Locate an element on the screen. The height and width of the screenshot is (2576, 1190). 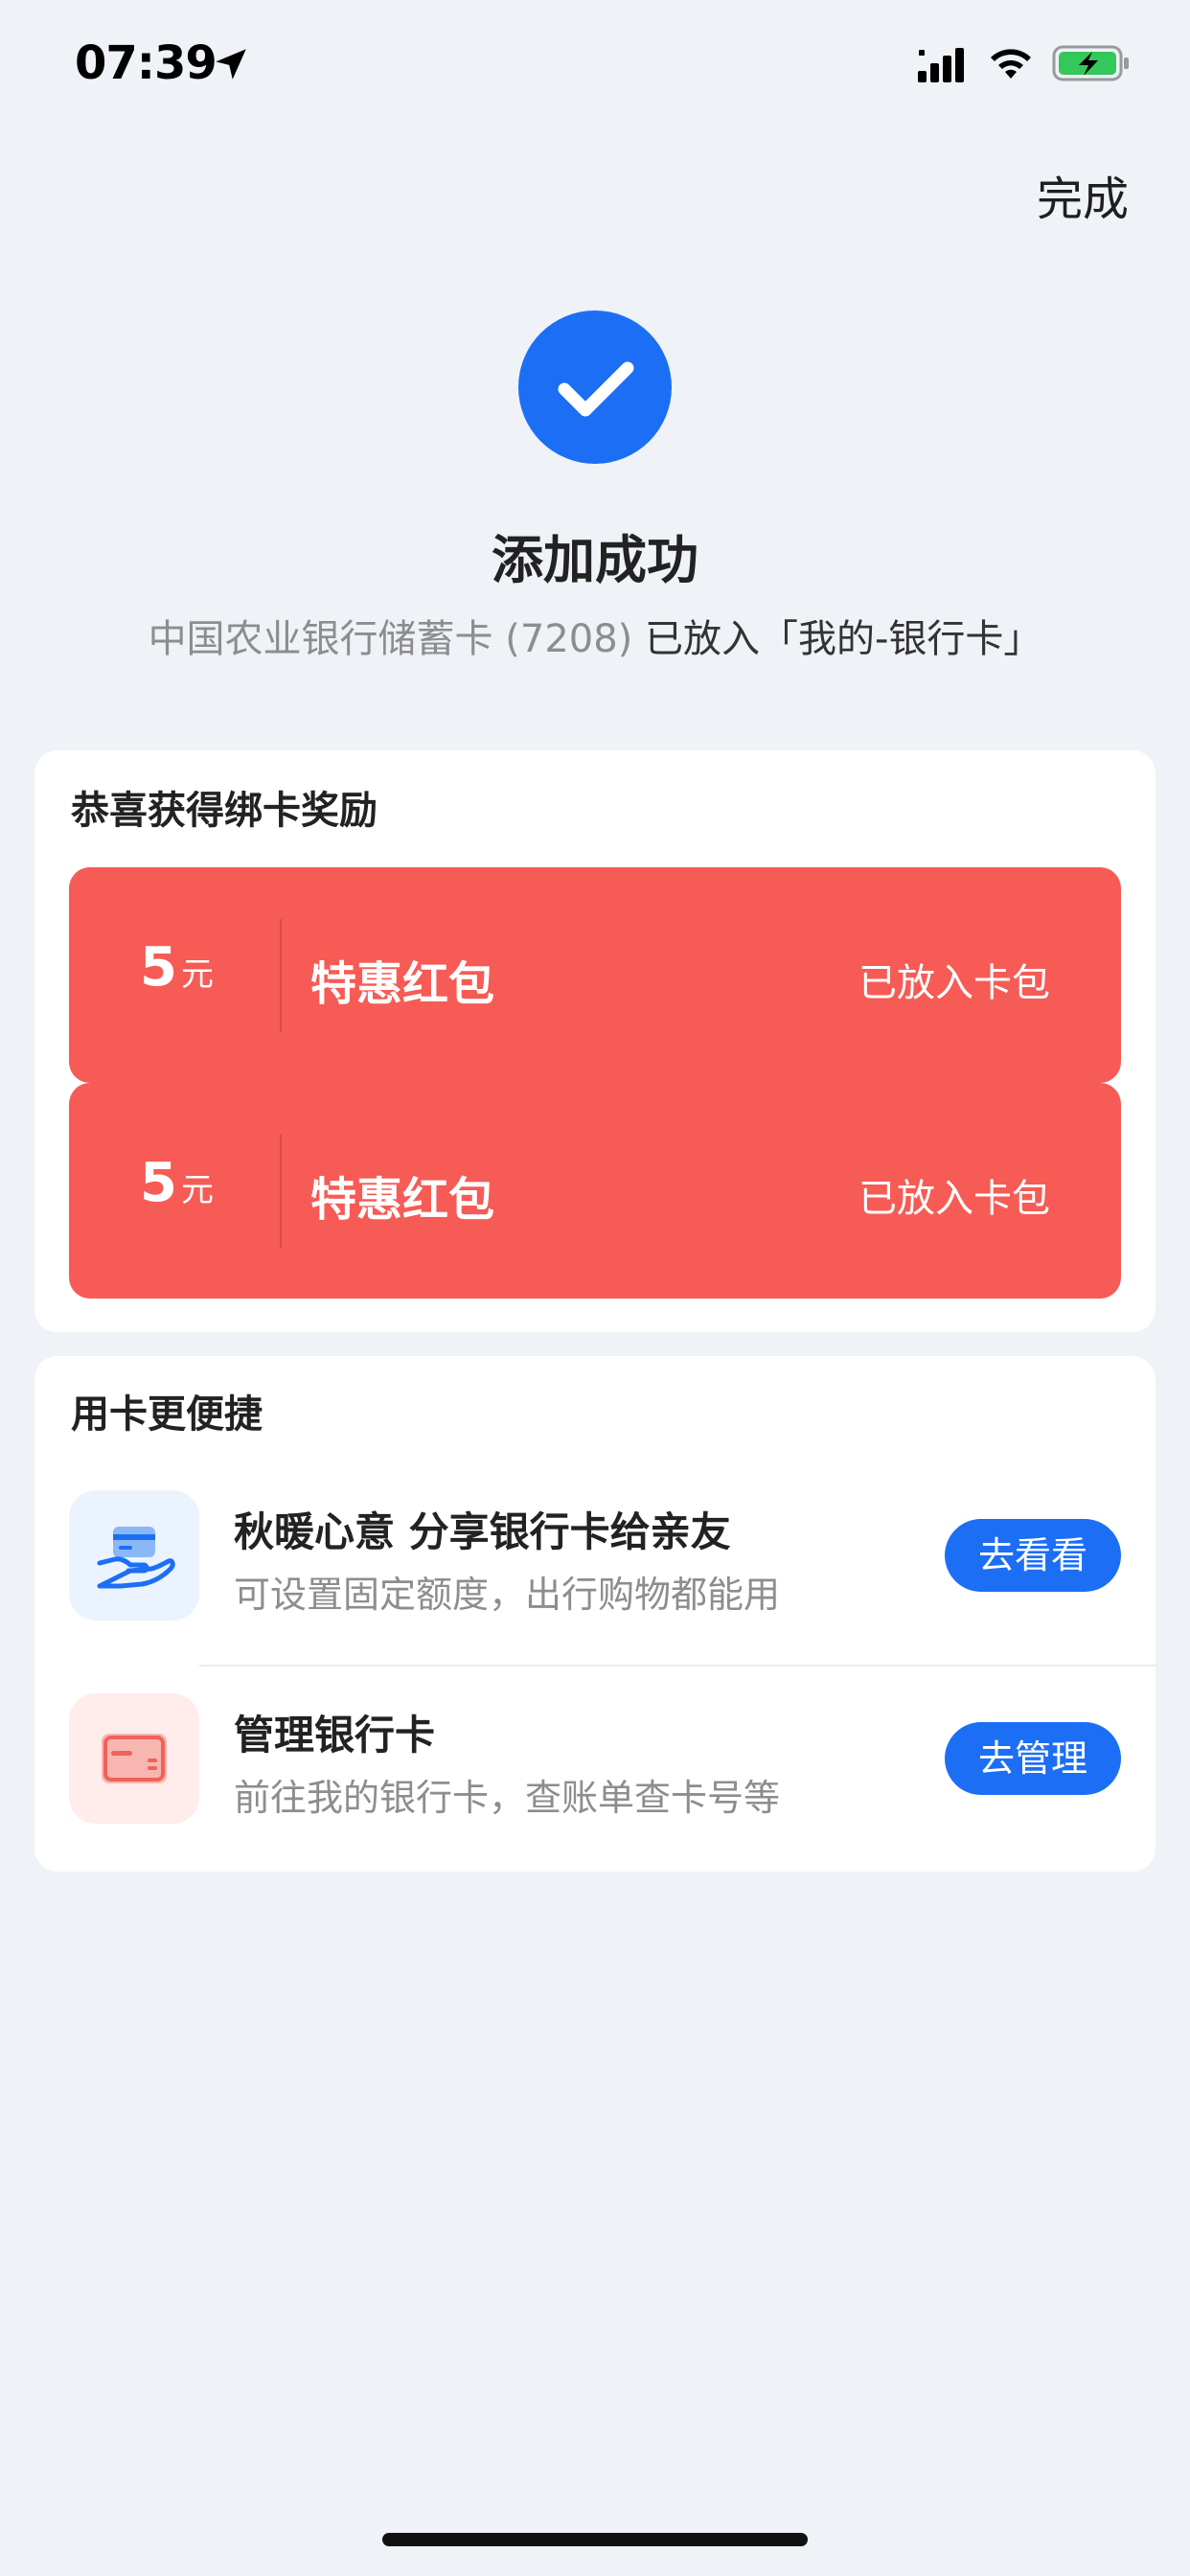
battery-charging-icon is located at coordinates (1091, 63).